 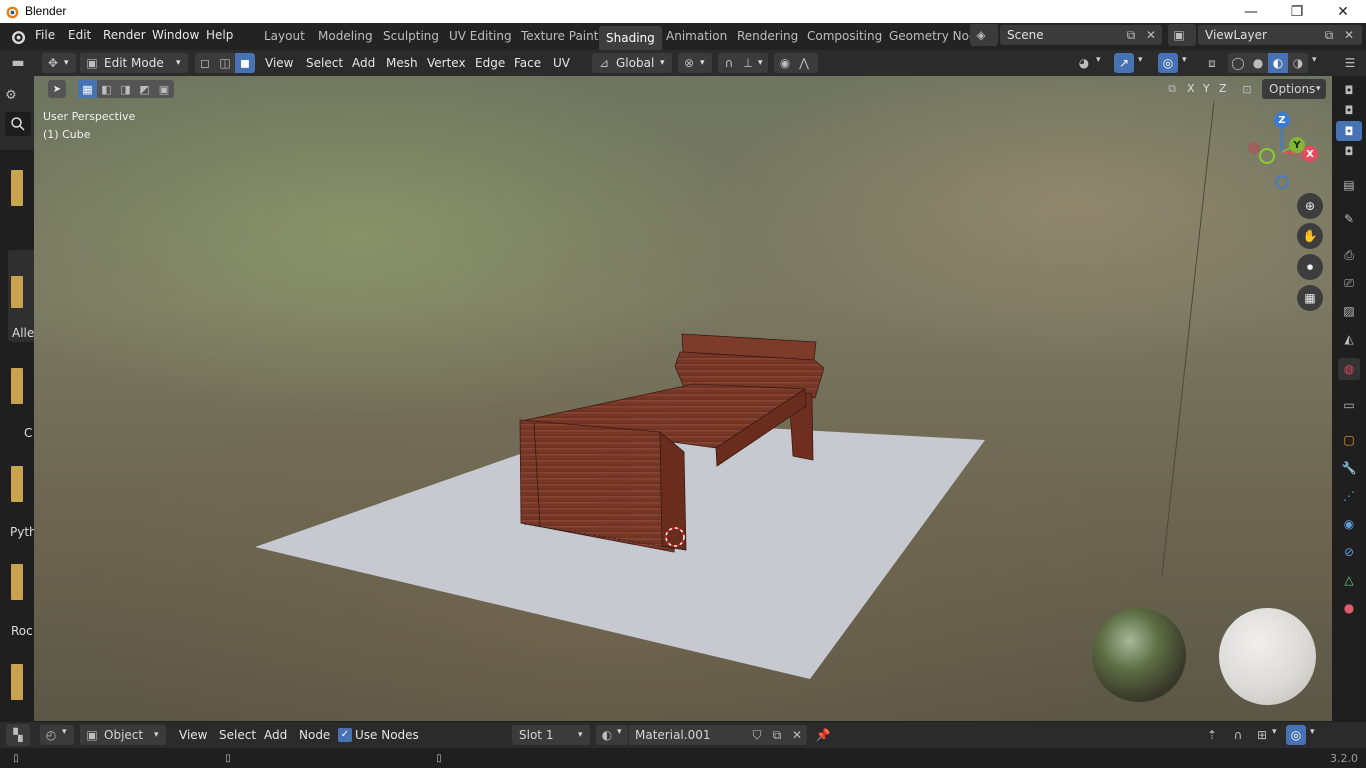 What do you see at coordinates (345, 735) in the screenshot?
I see `use-nodes-checkbox: ✓` at bounding box center [345, 735].